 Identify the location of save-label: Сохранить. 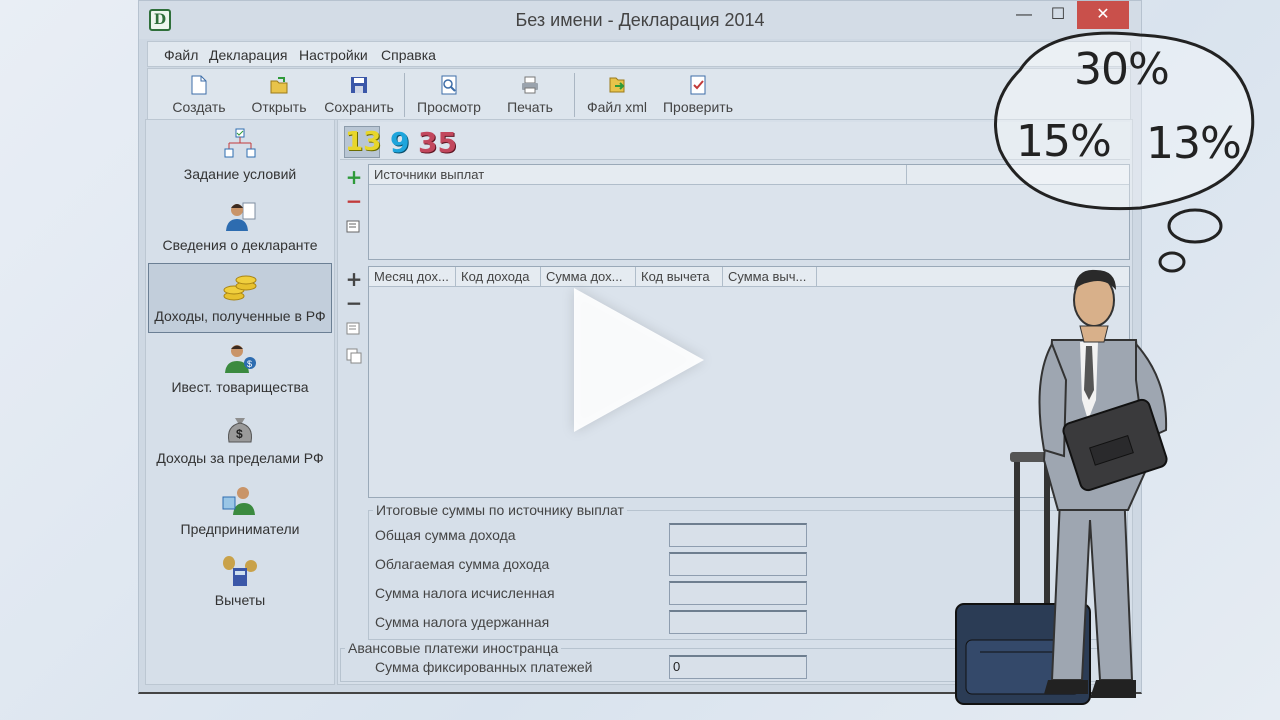
(359, 107).